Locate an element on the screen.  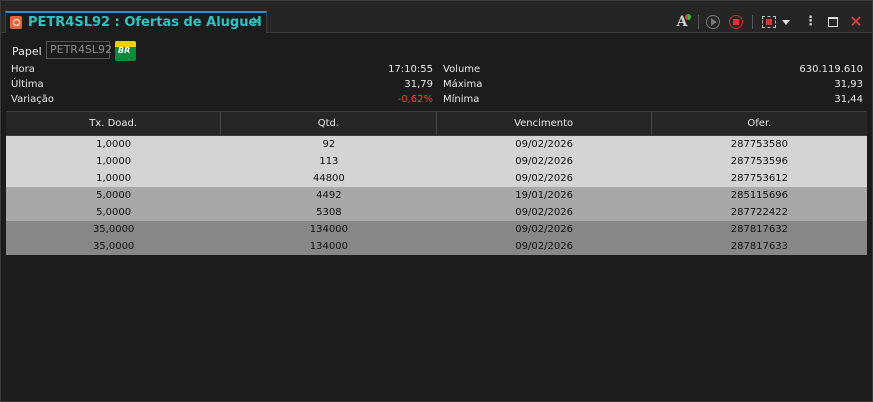
tab-title: PETR4SL92 : Ofertas de Aluguel is located at coordinates (145, 22).